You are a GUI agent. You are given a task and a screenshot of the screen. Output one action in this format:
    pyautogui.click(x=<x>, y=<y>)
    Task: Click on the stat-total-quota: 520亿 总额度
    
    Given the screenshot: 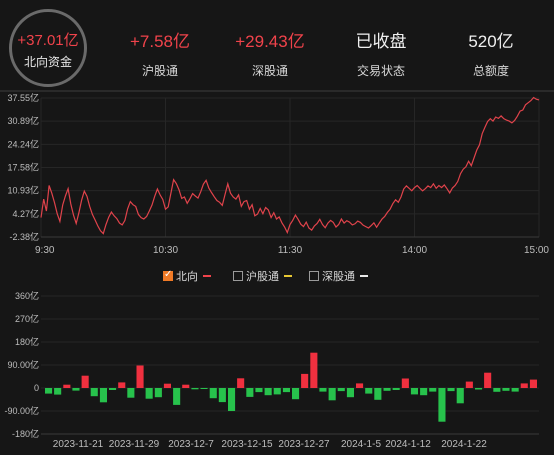 What is the action you would take?
    pyautogui.click(x=491, y=55)
    